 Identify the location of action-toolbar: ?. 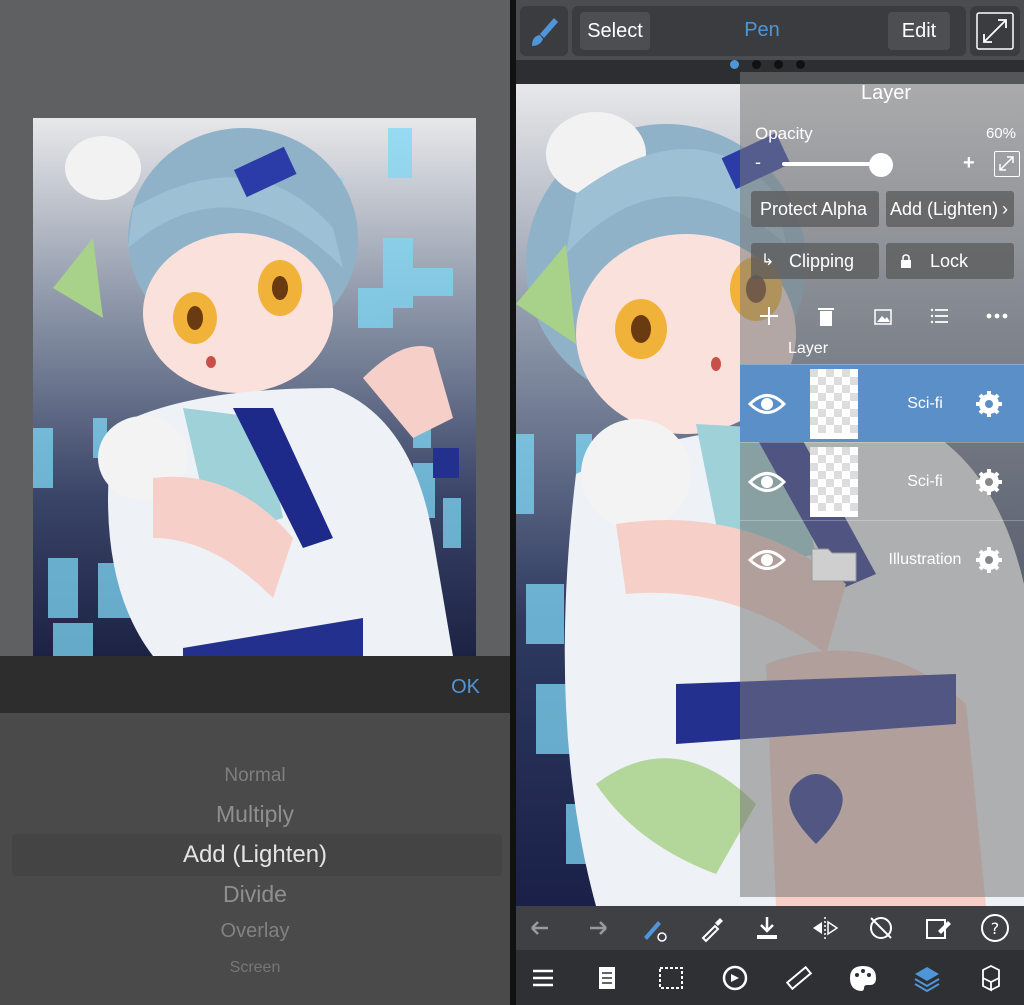
(770, 928).